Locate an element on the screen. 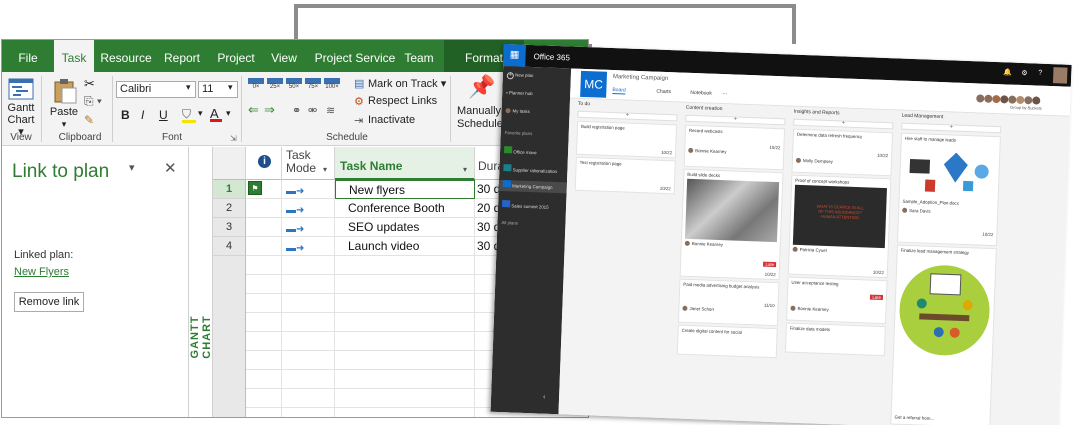 This screenshot has width=1076, height=425. task-card: Test registration page 10/22 is located at coordinates (625, 175).